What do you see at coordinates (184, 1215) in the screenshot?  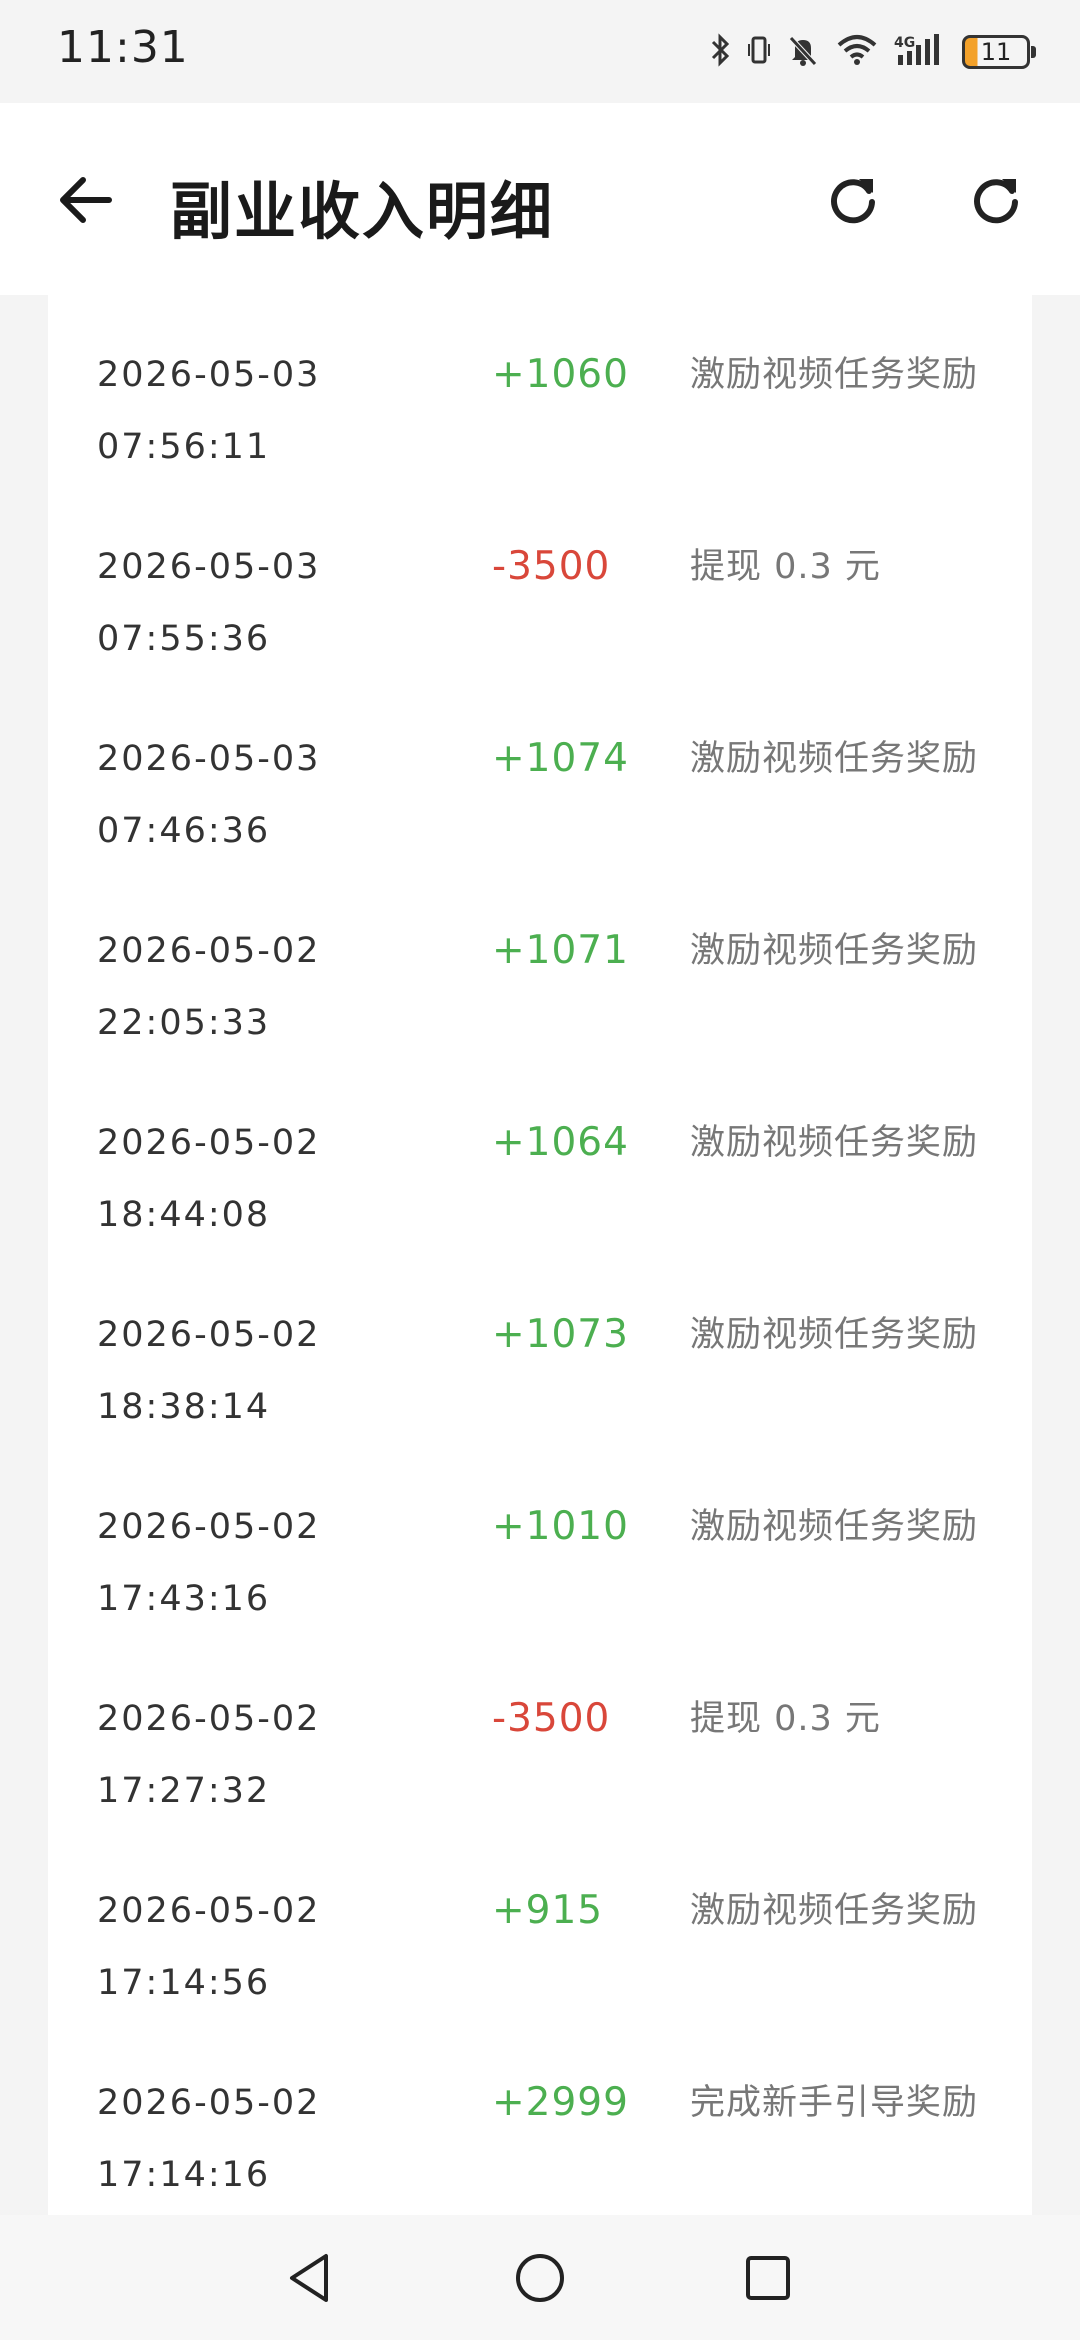 I see `record-time: 18:44:08` at bounding box center [184, 1215].